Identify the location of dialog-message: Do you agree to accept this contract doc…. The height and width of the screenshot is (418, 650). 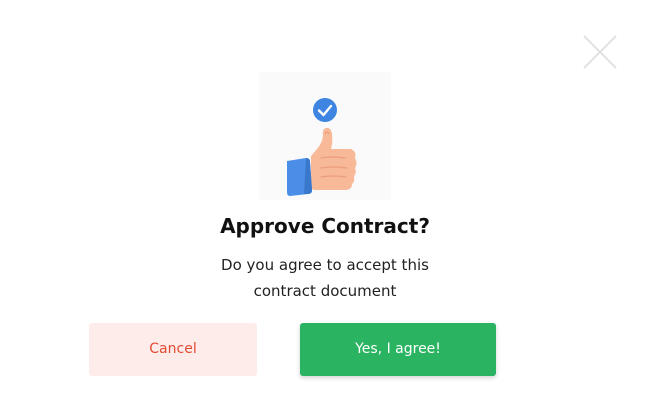
(325, 278).